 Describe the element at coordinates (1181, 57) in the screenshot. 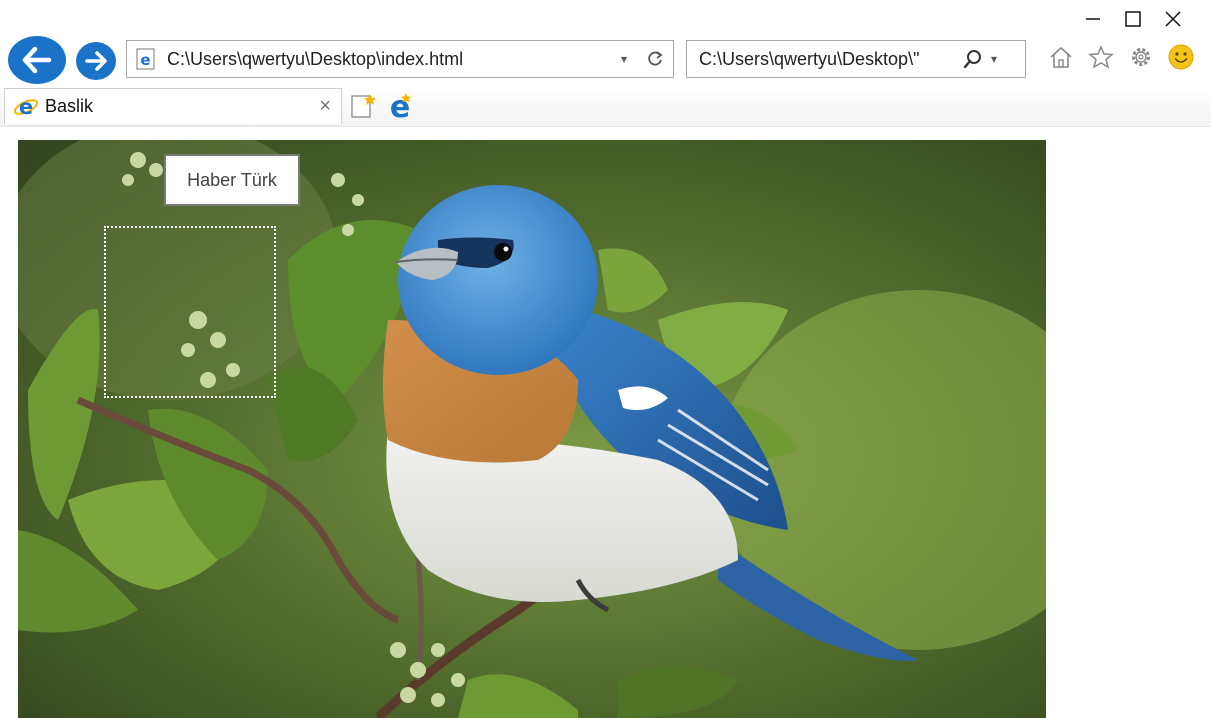

I see `smiley-feedback-icon` at that location.